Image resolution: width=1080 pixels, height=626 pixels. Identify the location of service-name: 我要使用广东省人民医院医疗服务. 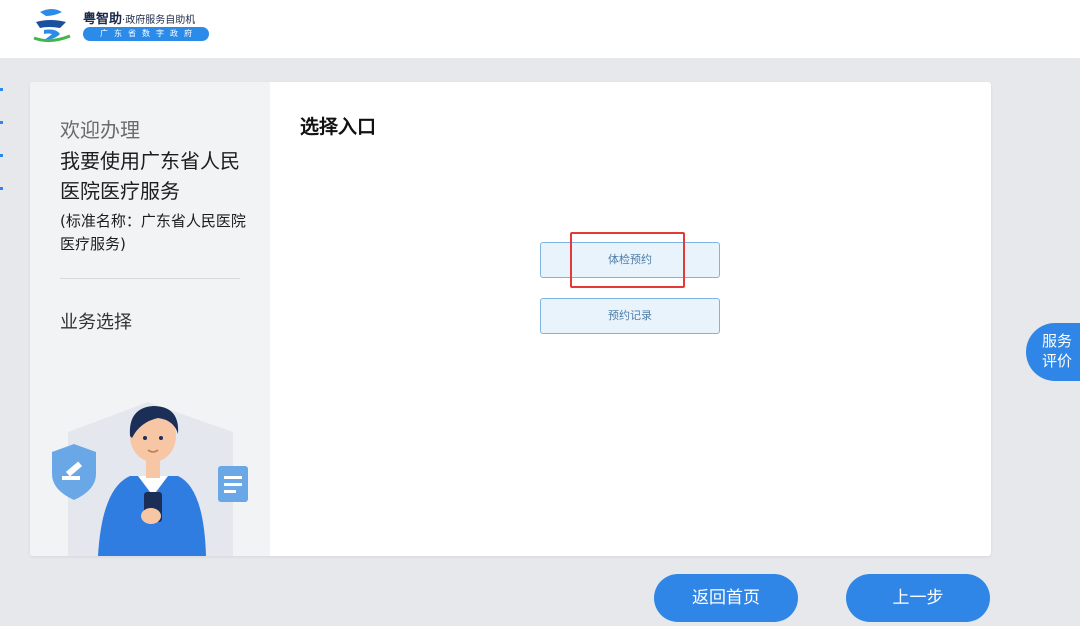
(150, 176).